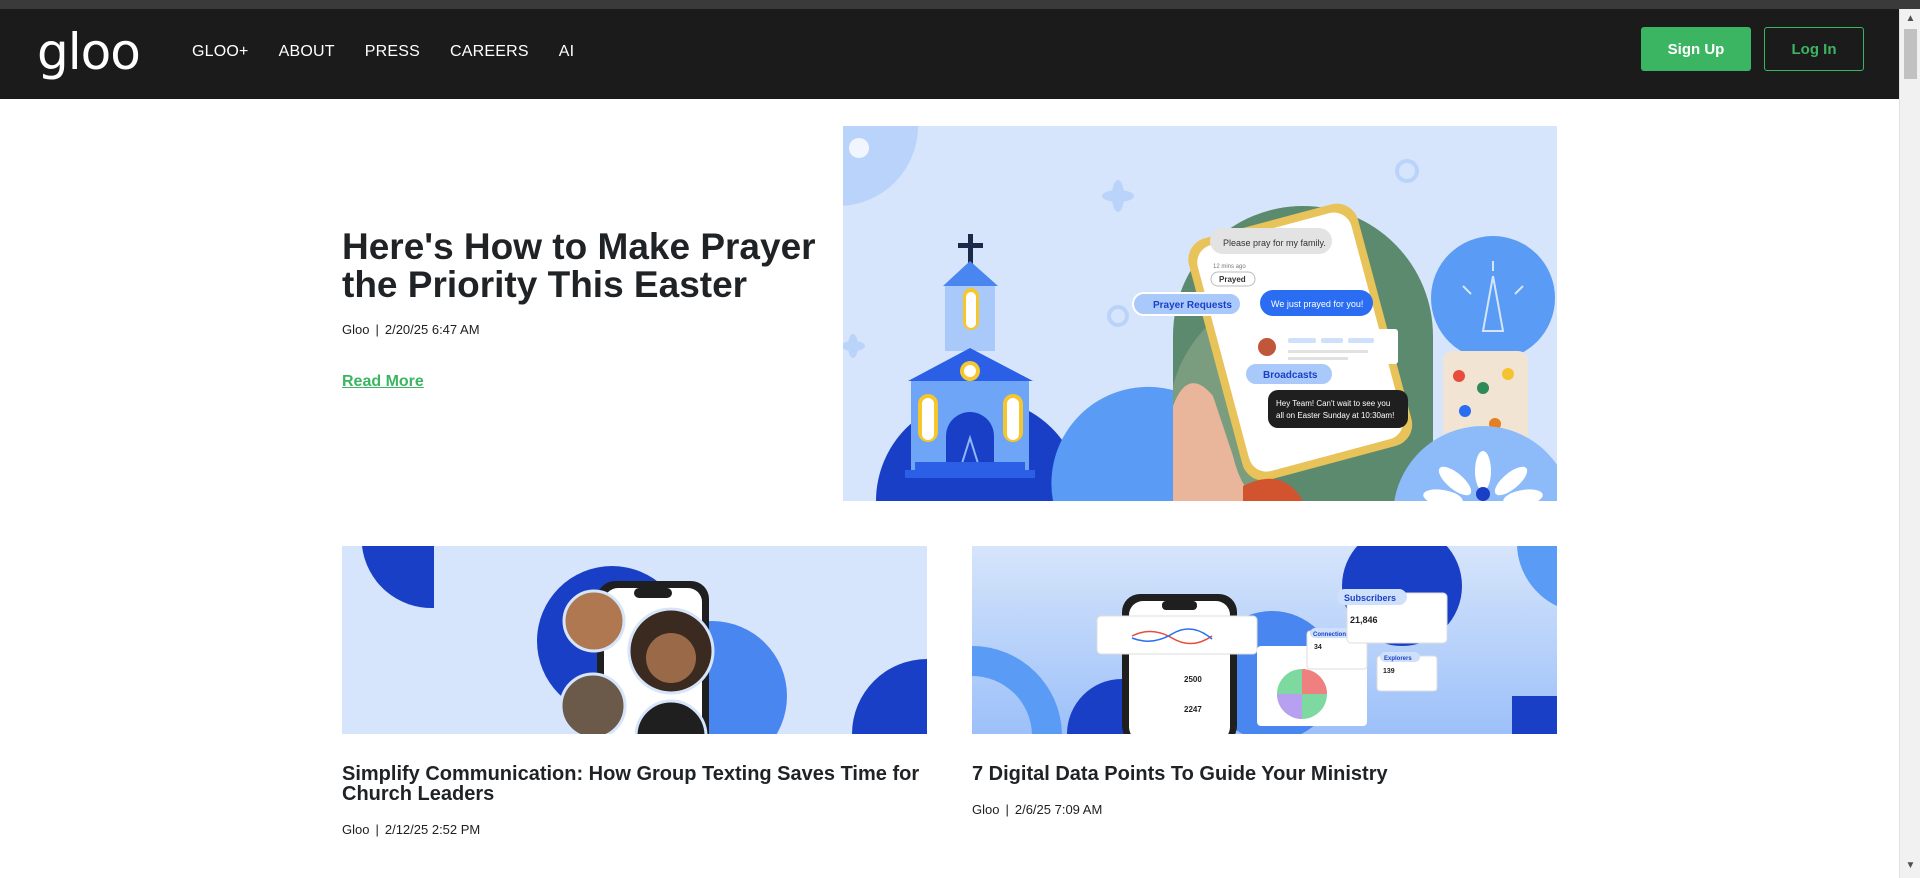 This screenshot has height=878, width=1920. I want to click on subscribers-label: Subscribers, so click(1370, 598).